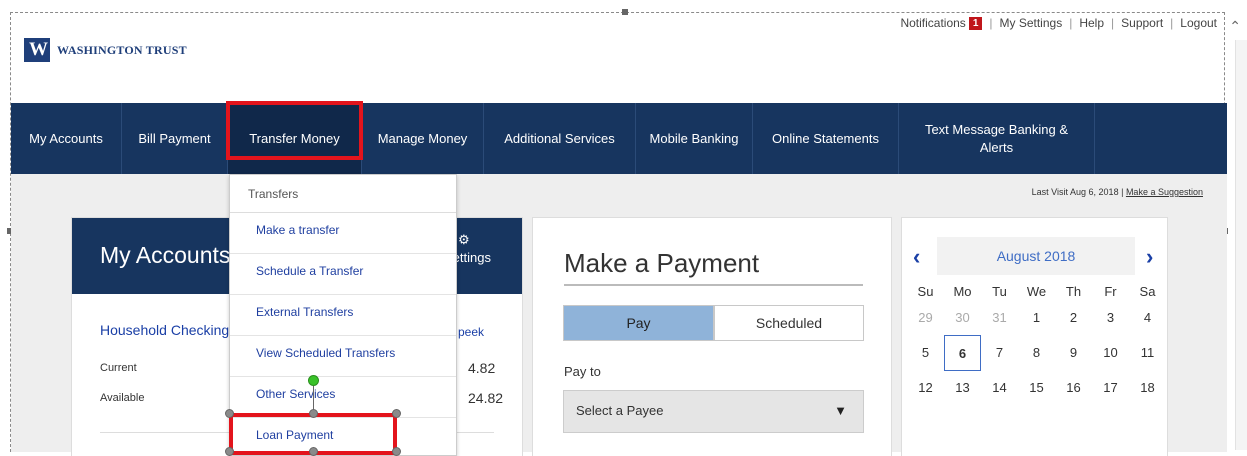  What do you see at coordinates (343, 356) in the screenshot?
I see `menu-item-view-scheduled-transfers: View Scheduled Transfers` at bounding box center [343, 356].